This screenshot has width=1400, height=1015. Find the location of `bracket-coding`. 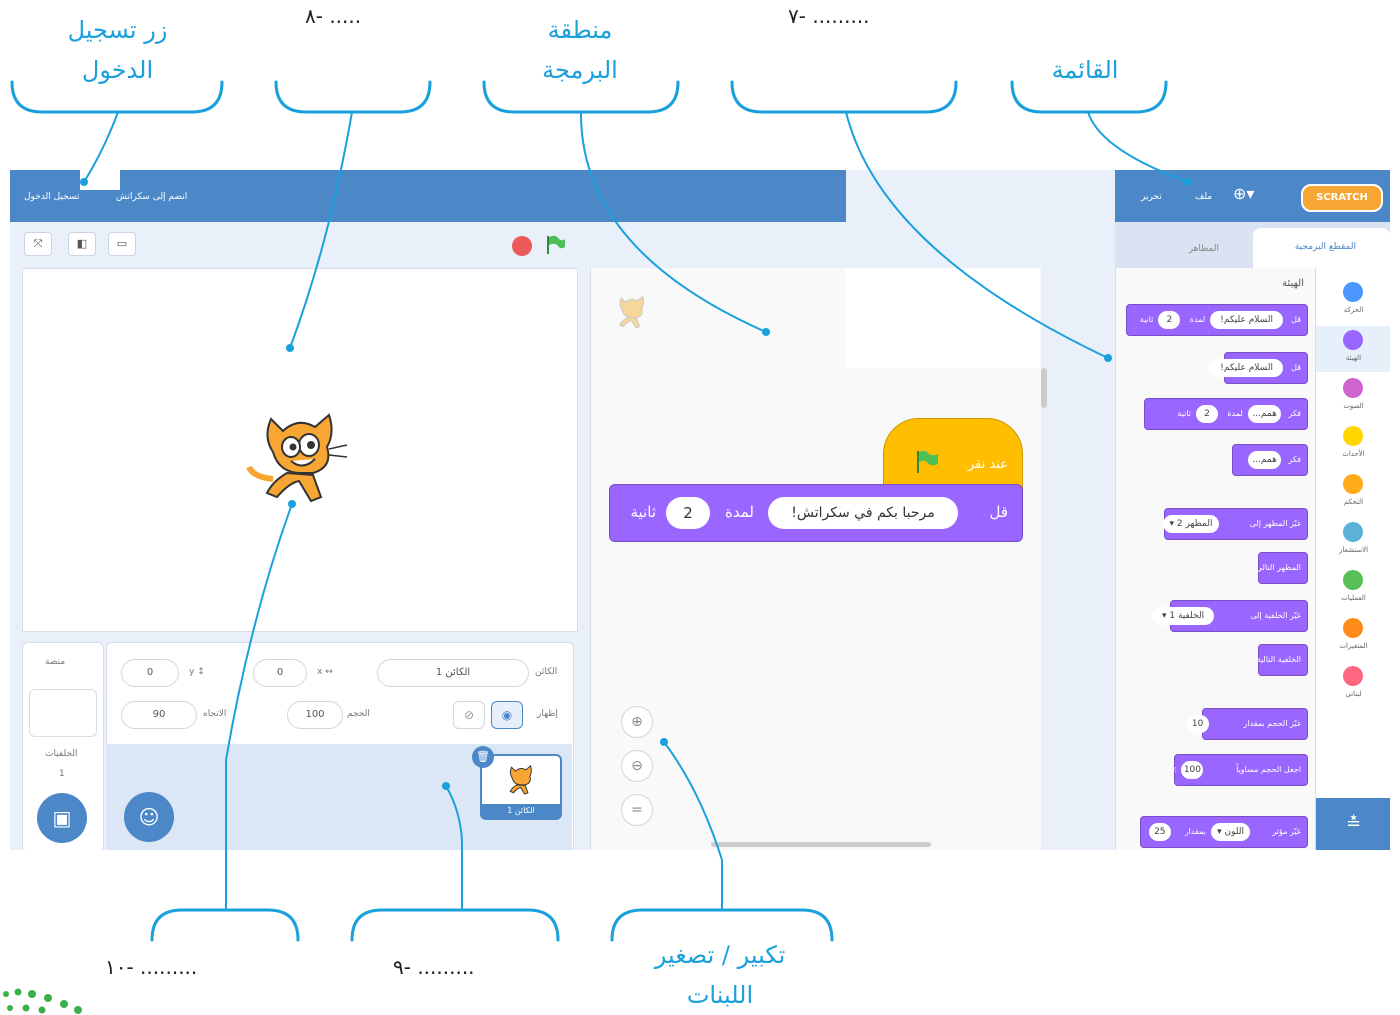

bracket-coding is located at coordinates (581, 97).